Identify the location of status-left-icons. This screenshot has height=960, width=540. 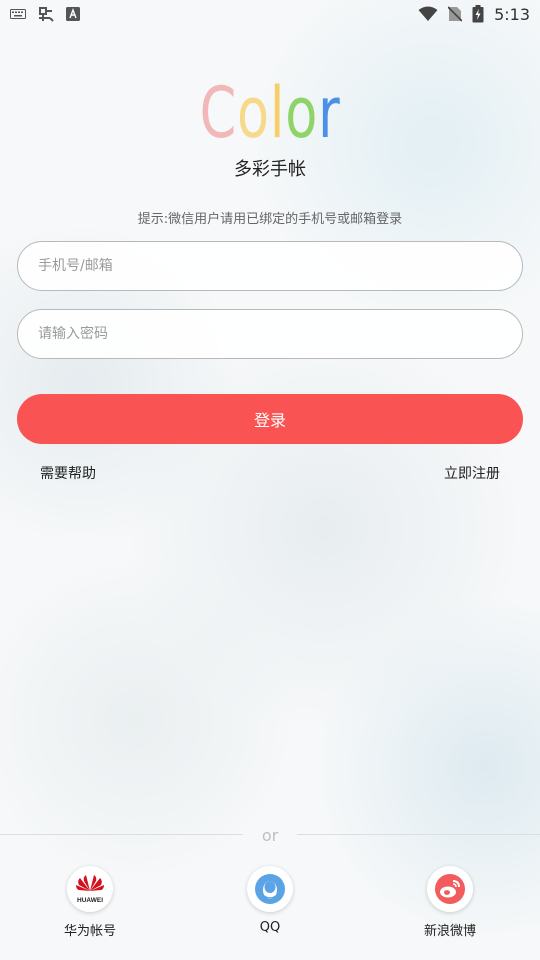
(45, 14).